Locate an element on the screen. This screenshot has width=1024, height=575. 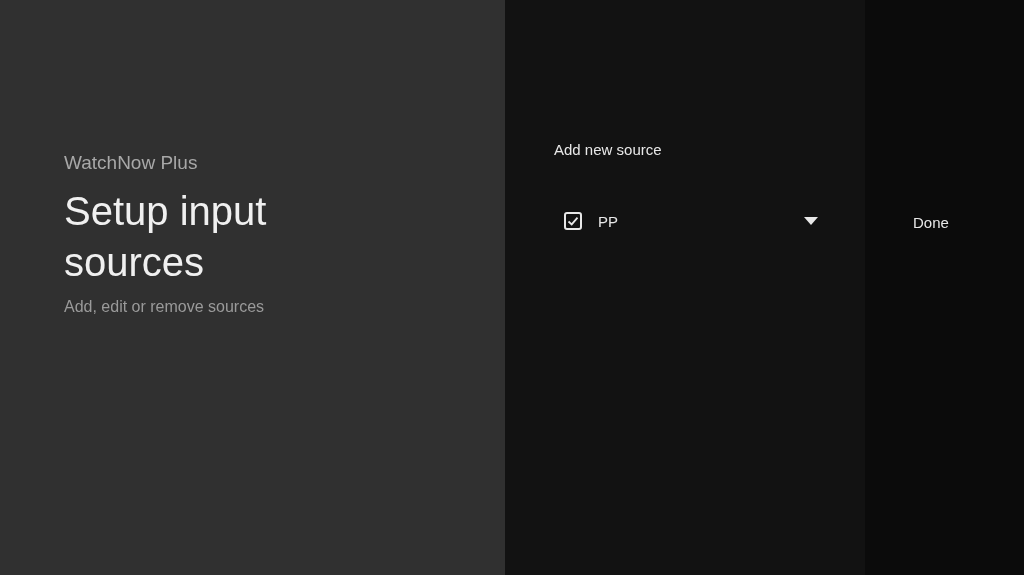
list-header: Add new source is located at coordinates (608, 149).